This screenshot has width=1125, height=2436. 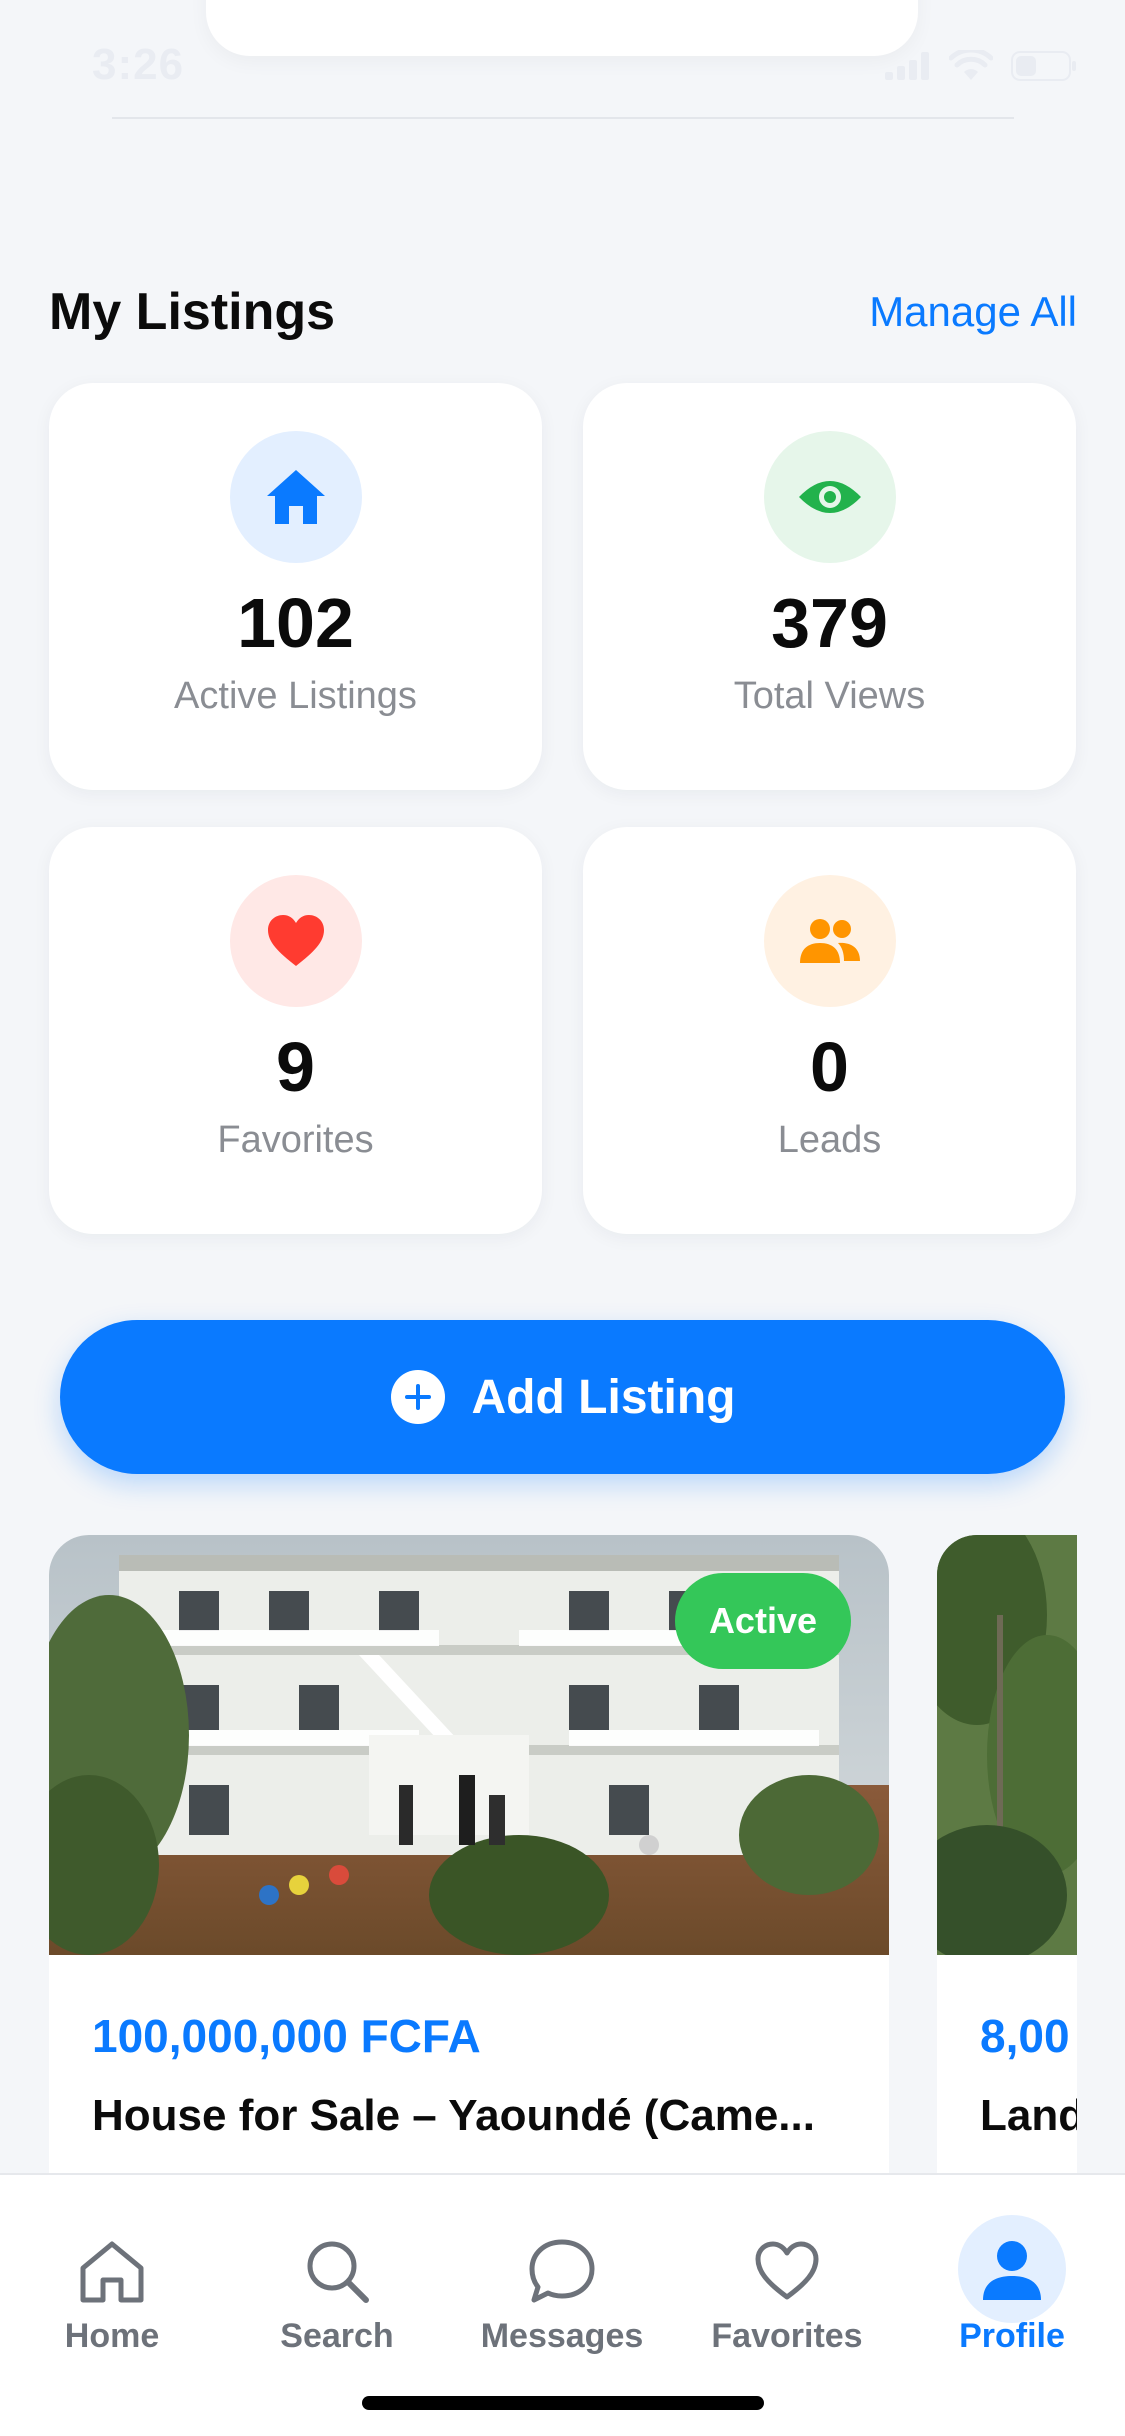 I want to click on tab-label: Search, so click(x=337, y=2336).